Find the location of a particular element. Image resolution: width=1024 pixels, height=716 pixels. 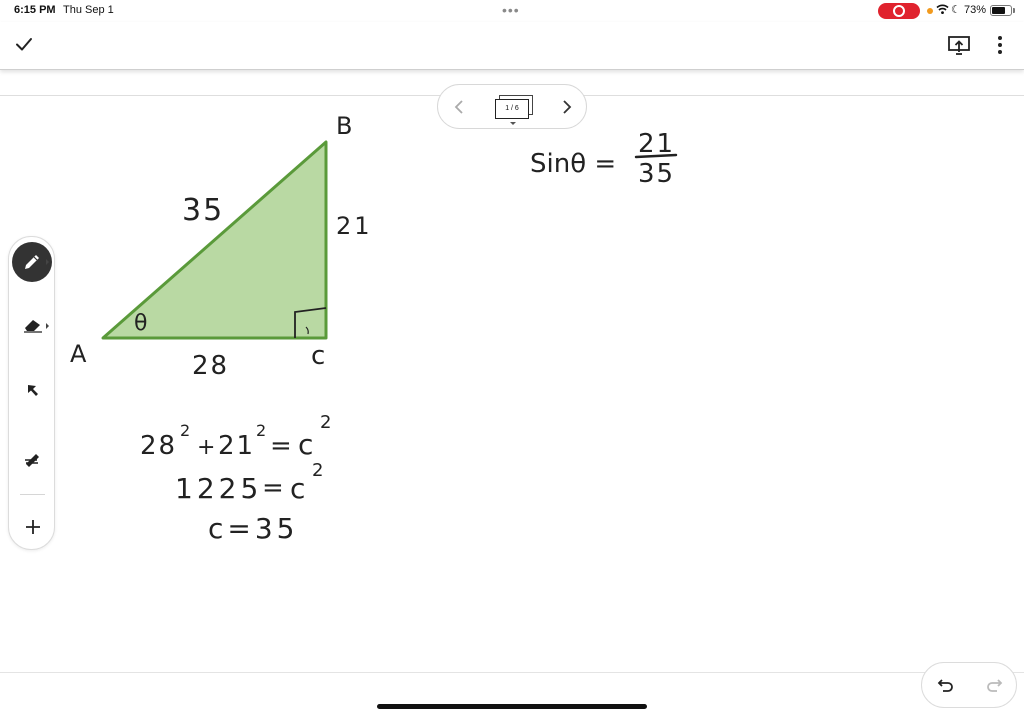

highlighter-icon is located at coordinates (31, 460).